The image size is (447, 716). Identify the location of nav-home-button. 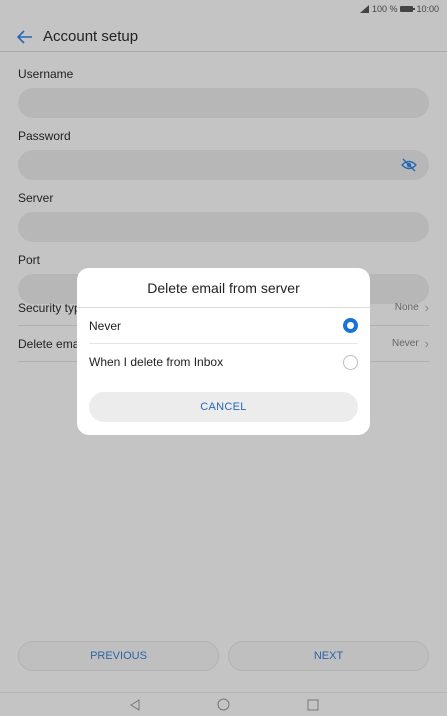
(224, 705).